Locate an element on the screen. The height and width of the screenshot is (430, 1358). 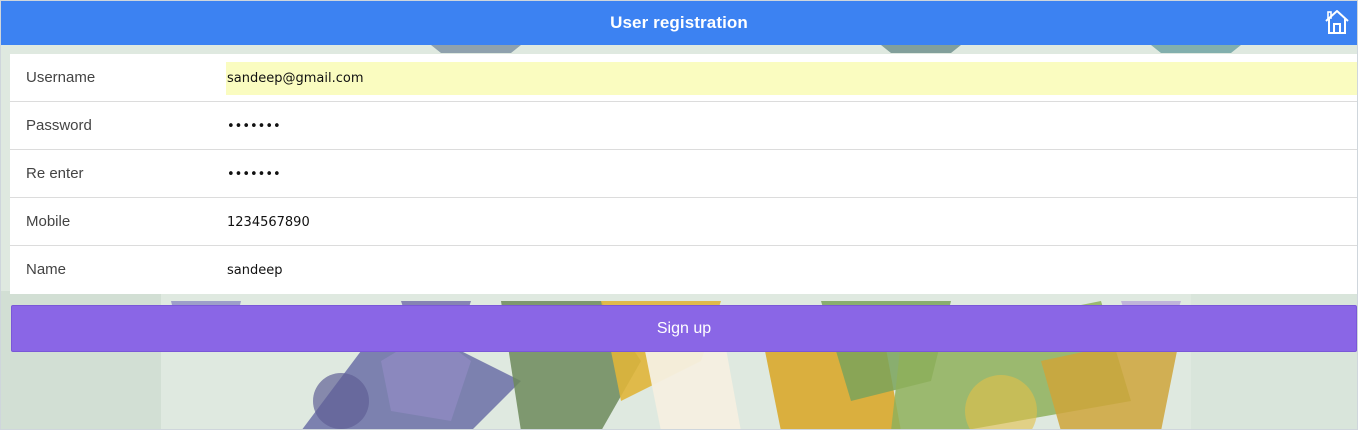
mobile-row: Mobile is located at coordinates (683, 222).